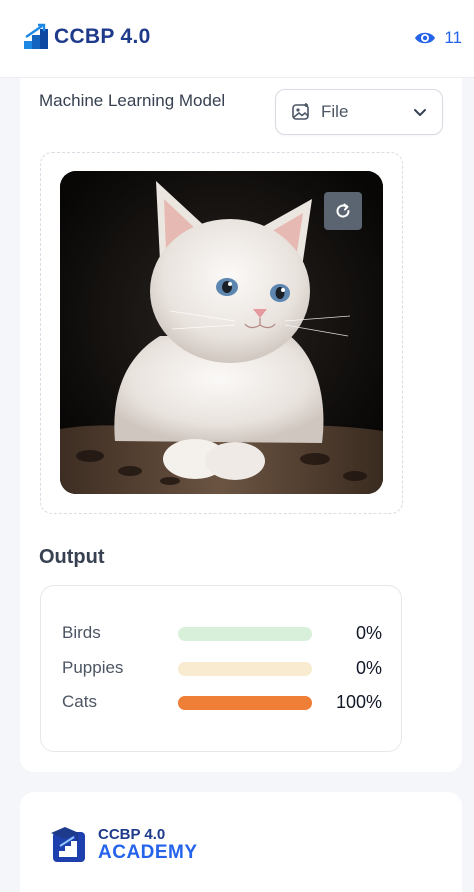 The height and width of the screenshot is (892, 474). What do you see at coordinates (132, 100) in the screenshot?
I see `model-title: Machine Learning Model` at bounding box center [132, 100].